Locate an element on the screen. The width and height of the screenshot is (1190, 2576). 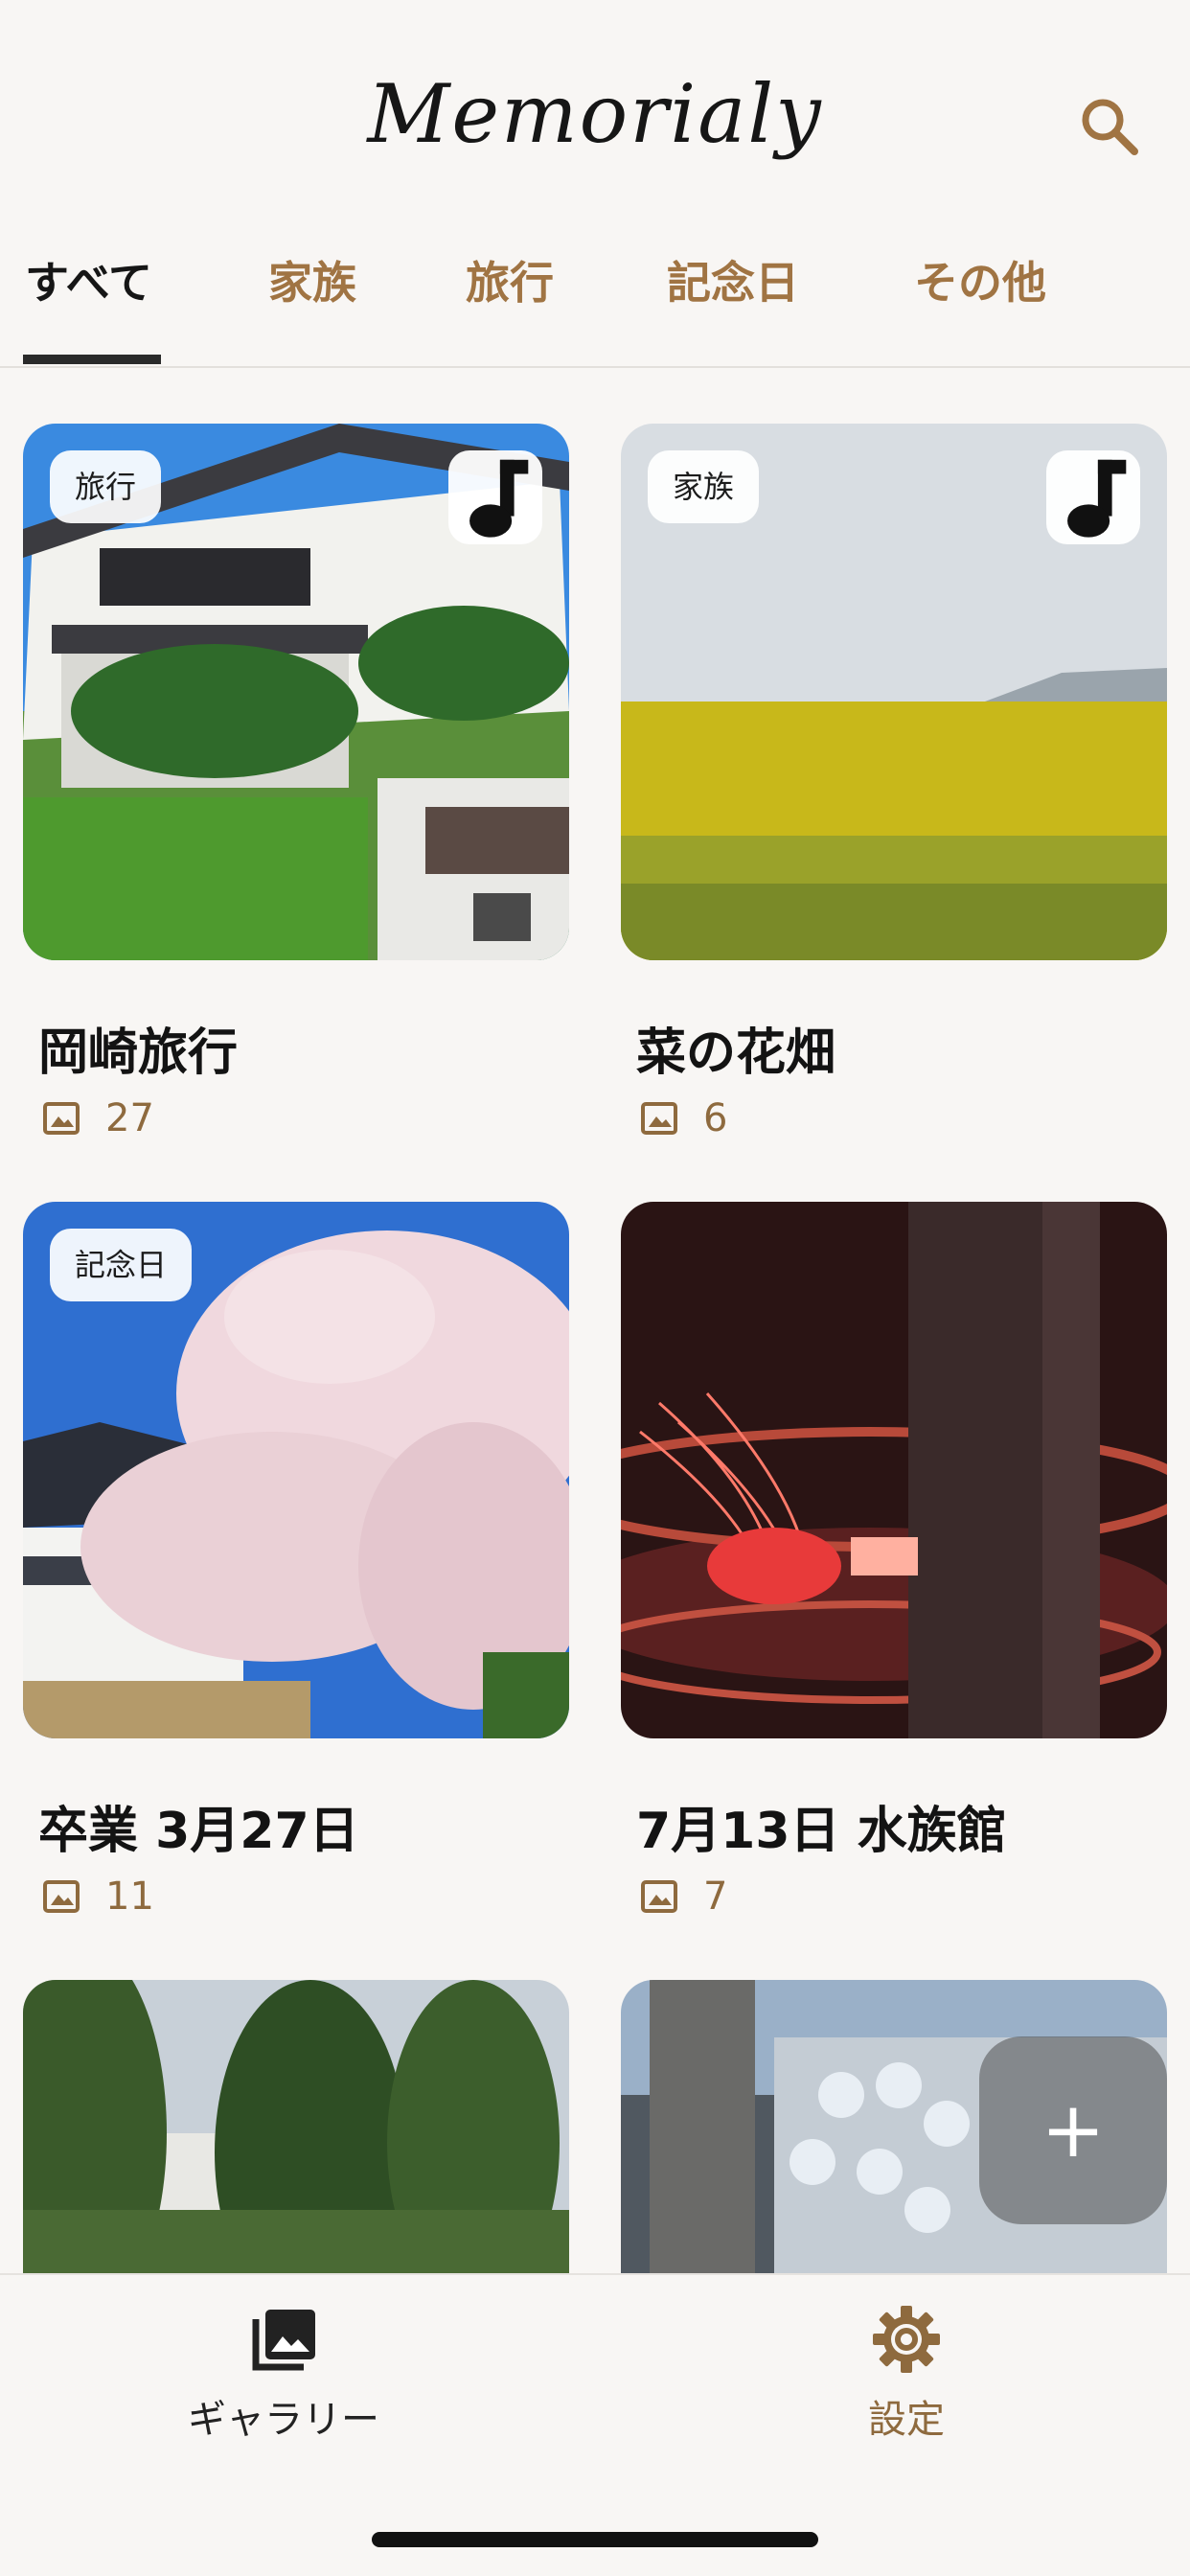
add-album-button: + is located at coordinates (1073, 2130).